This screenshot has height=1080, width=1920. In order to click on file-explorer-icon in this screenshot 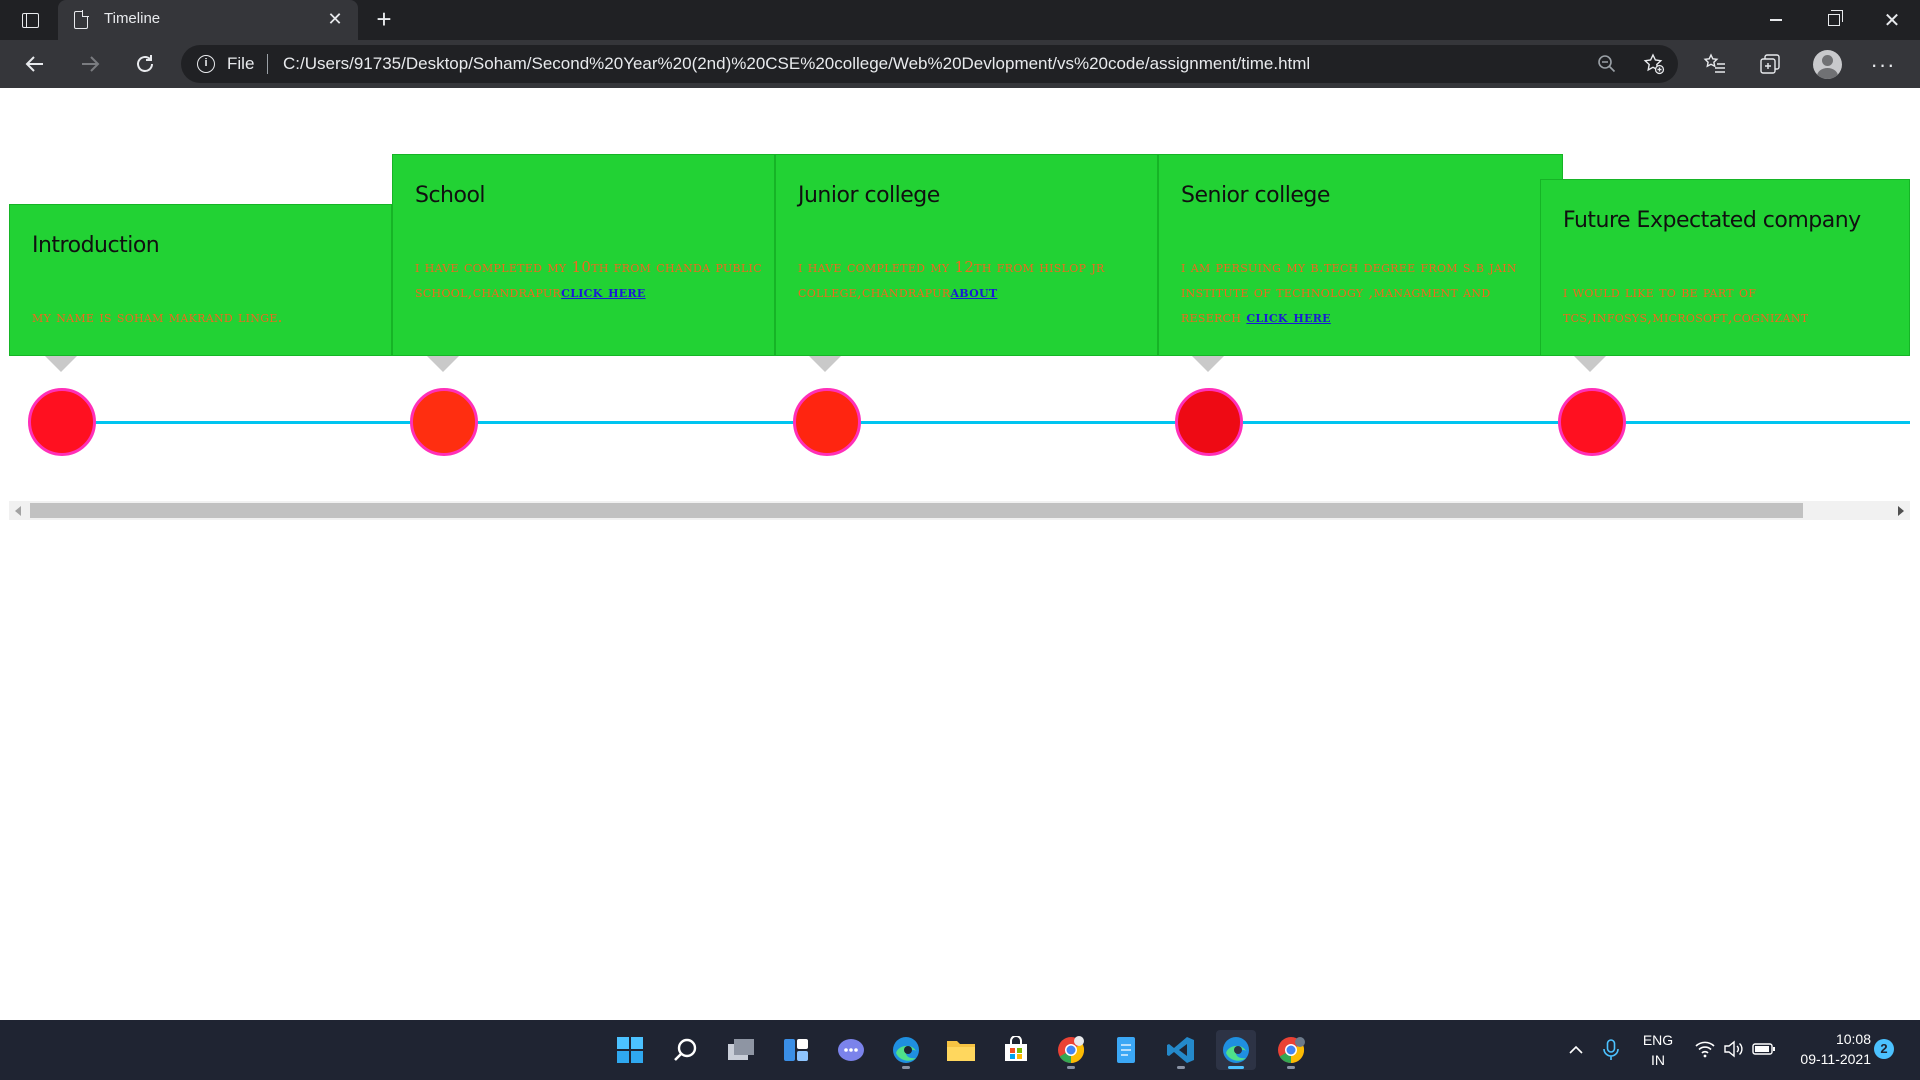, I will do `click(961, 1050)`.